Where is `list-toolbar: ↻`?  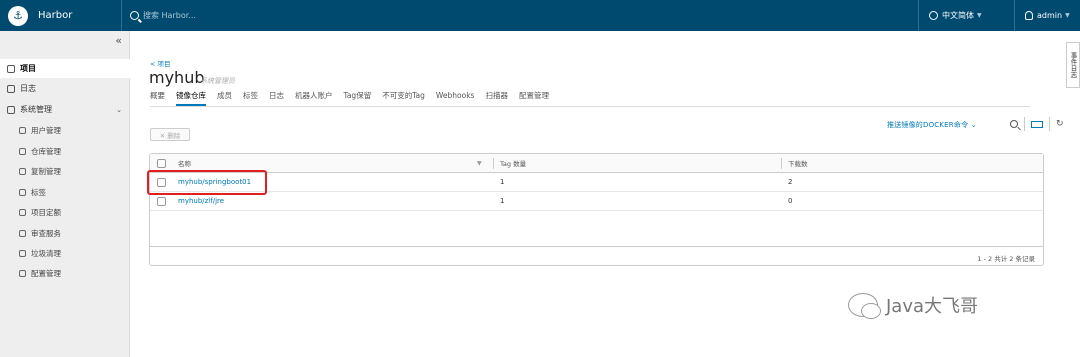 list-toolbar: ↻ is located at coordinates (1037, 124).